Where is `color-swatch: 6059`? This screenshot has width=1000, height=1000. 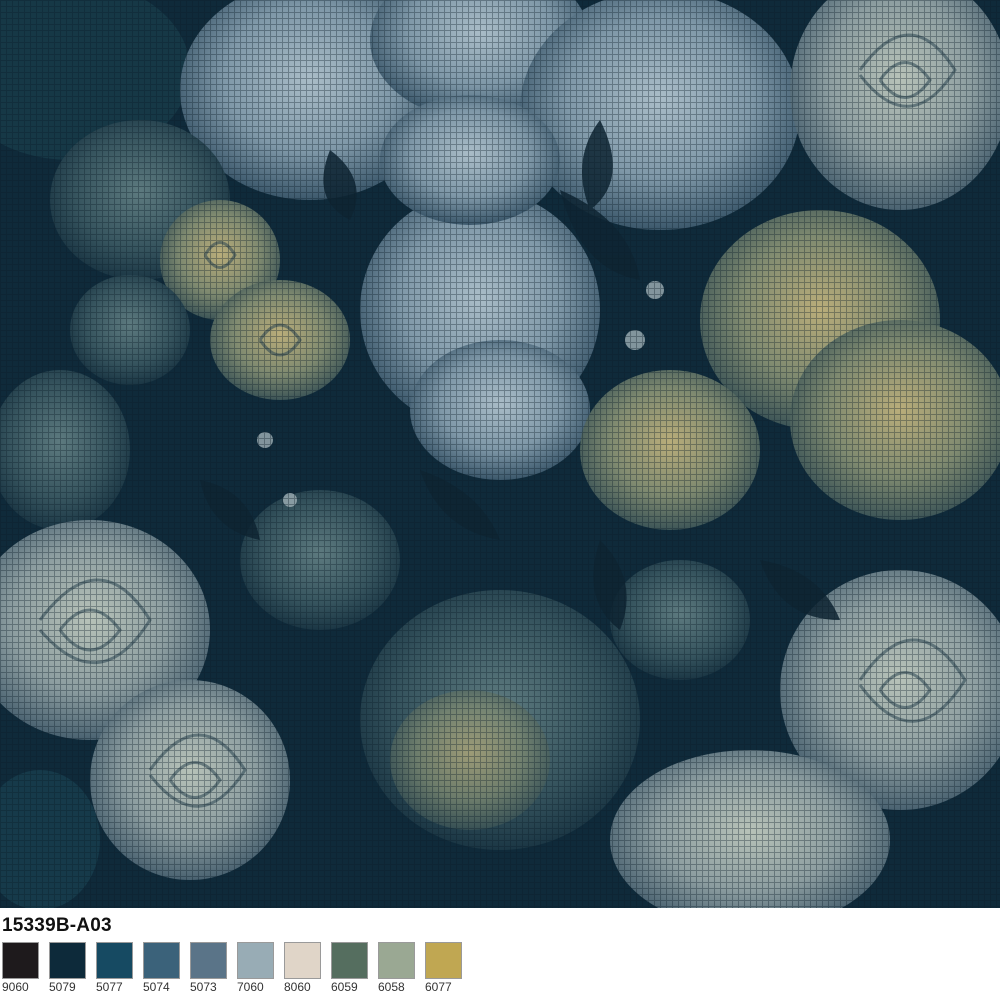
color-swatch: 6059 is located at coordinates (349, 968).